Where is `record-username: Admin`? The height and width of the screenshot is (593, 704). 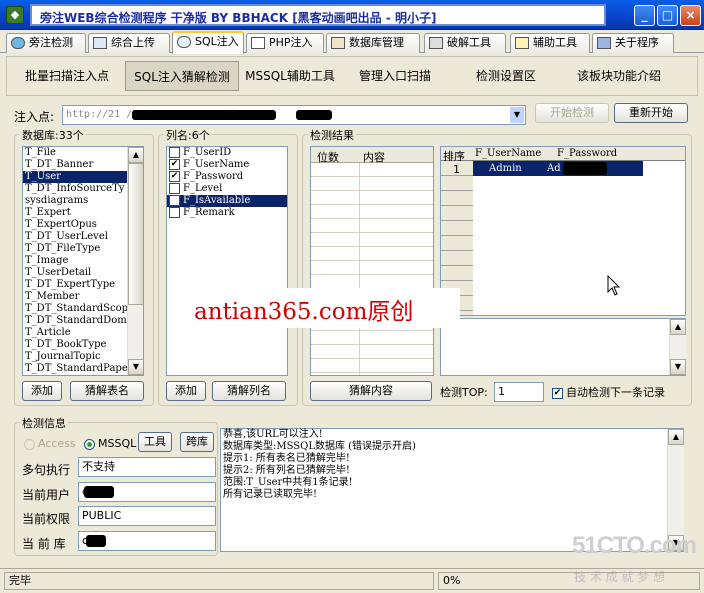
record-username: Admin is located at coordinates (505, 168).